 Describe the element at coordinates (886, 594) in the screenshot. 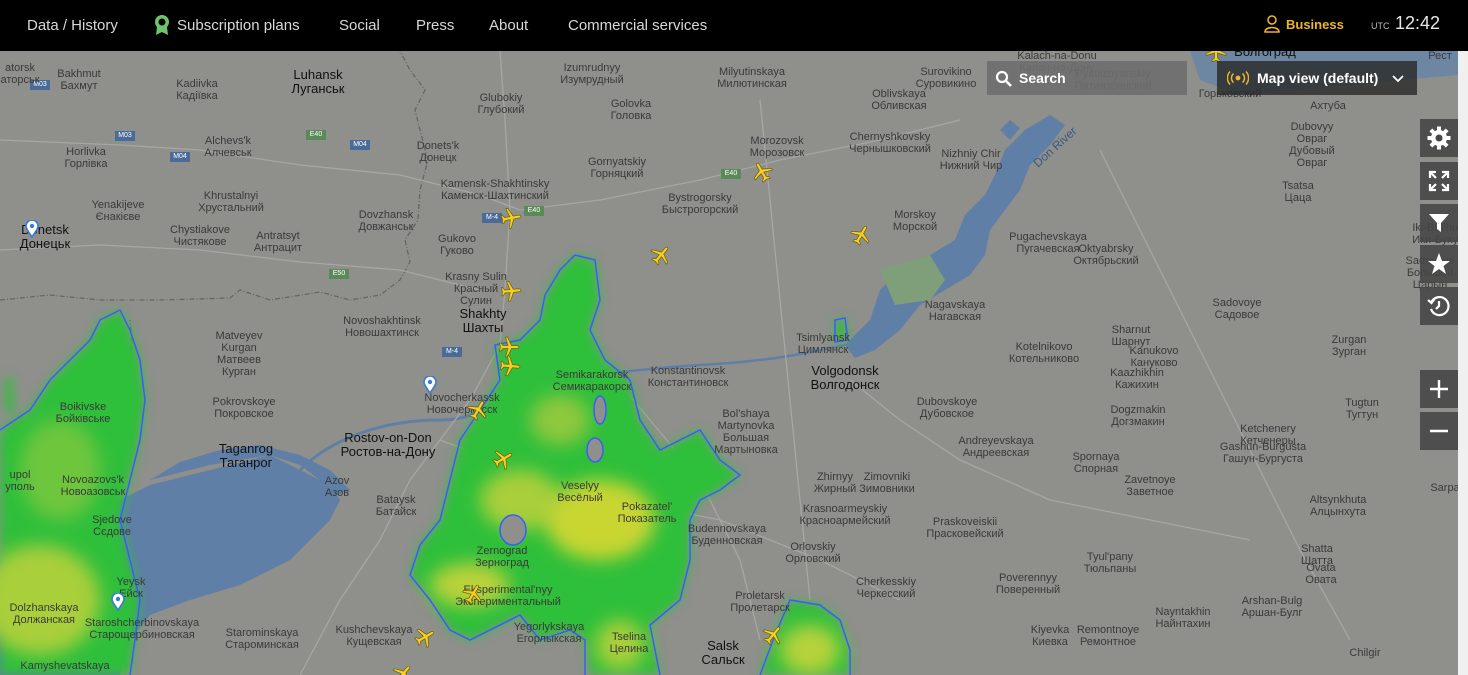

I see `city-label-line: Черкесский` at that location.